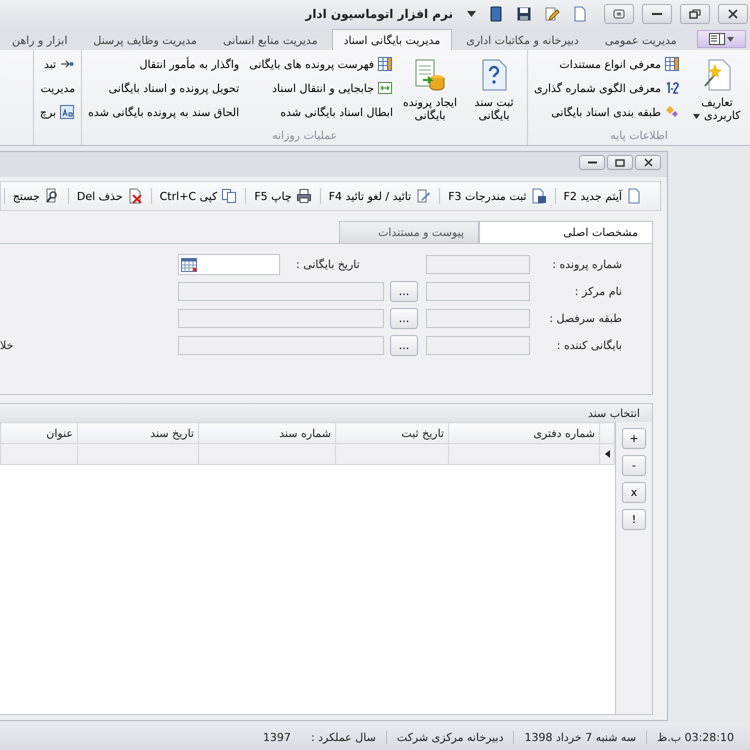 This screenshot has height=750, width=750. What do you see at coordinates (36, 196) in the screenshot?
I see `toolbar-button: جستج` at bounding box center [36, 196].